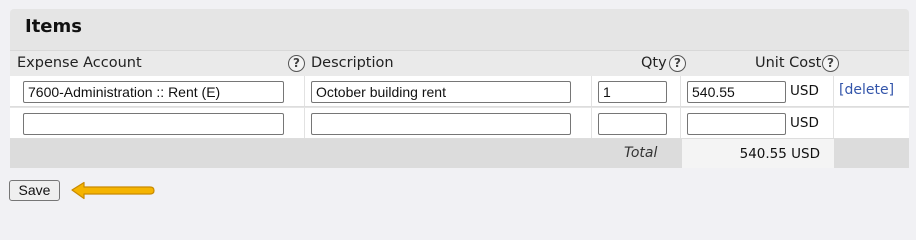  What do you see at coordinates (459, 153) in the screenshot?
I see `total-row: Total 540.55 USD` at bounding box center [459, 153].